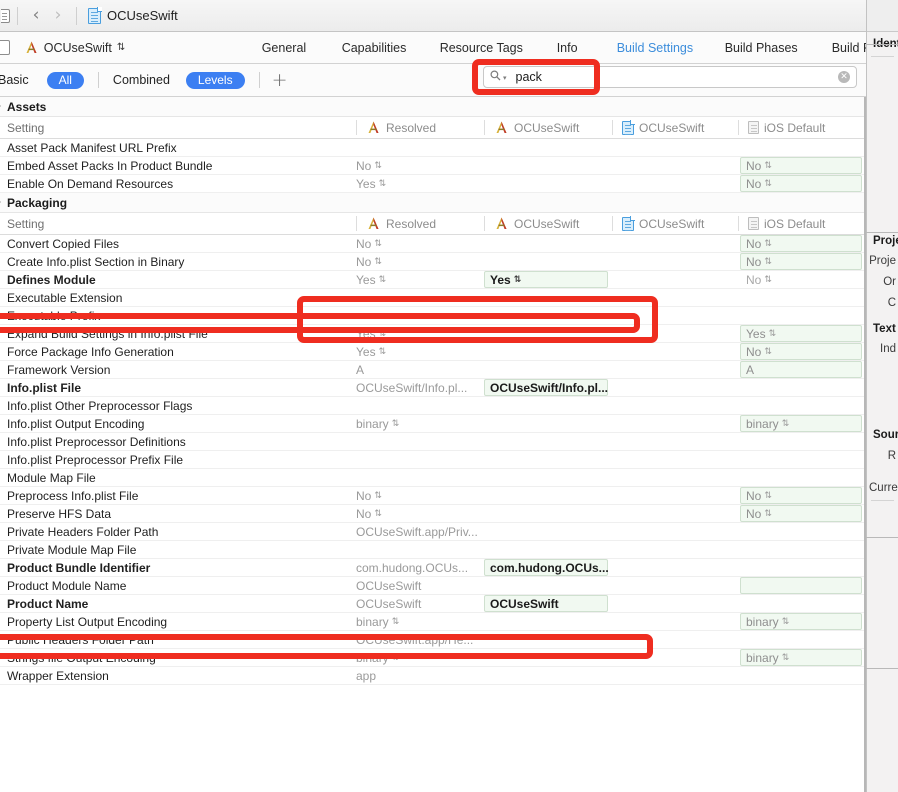  Describe the element at coordinates (433, 496) in the screenshot. I see `table-row: Preprocess Info.plist File No ⇅ No ⇅` at that location.